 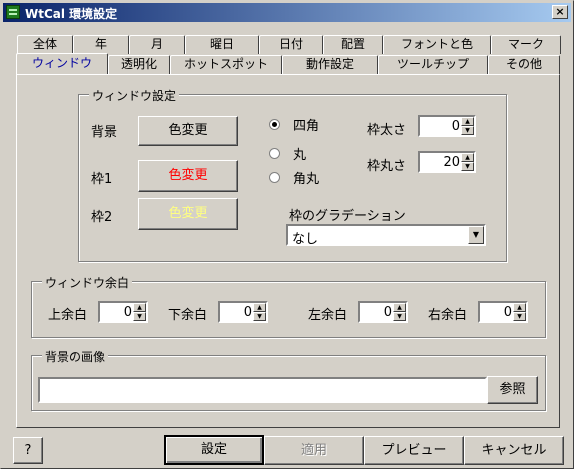 I want to click on shape-rounded-radio, so click(x=274, y=177).